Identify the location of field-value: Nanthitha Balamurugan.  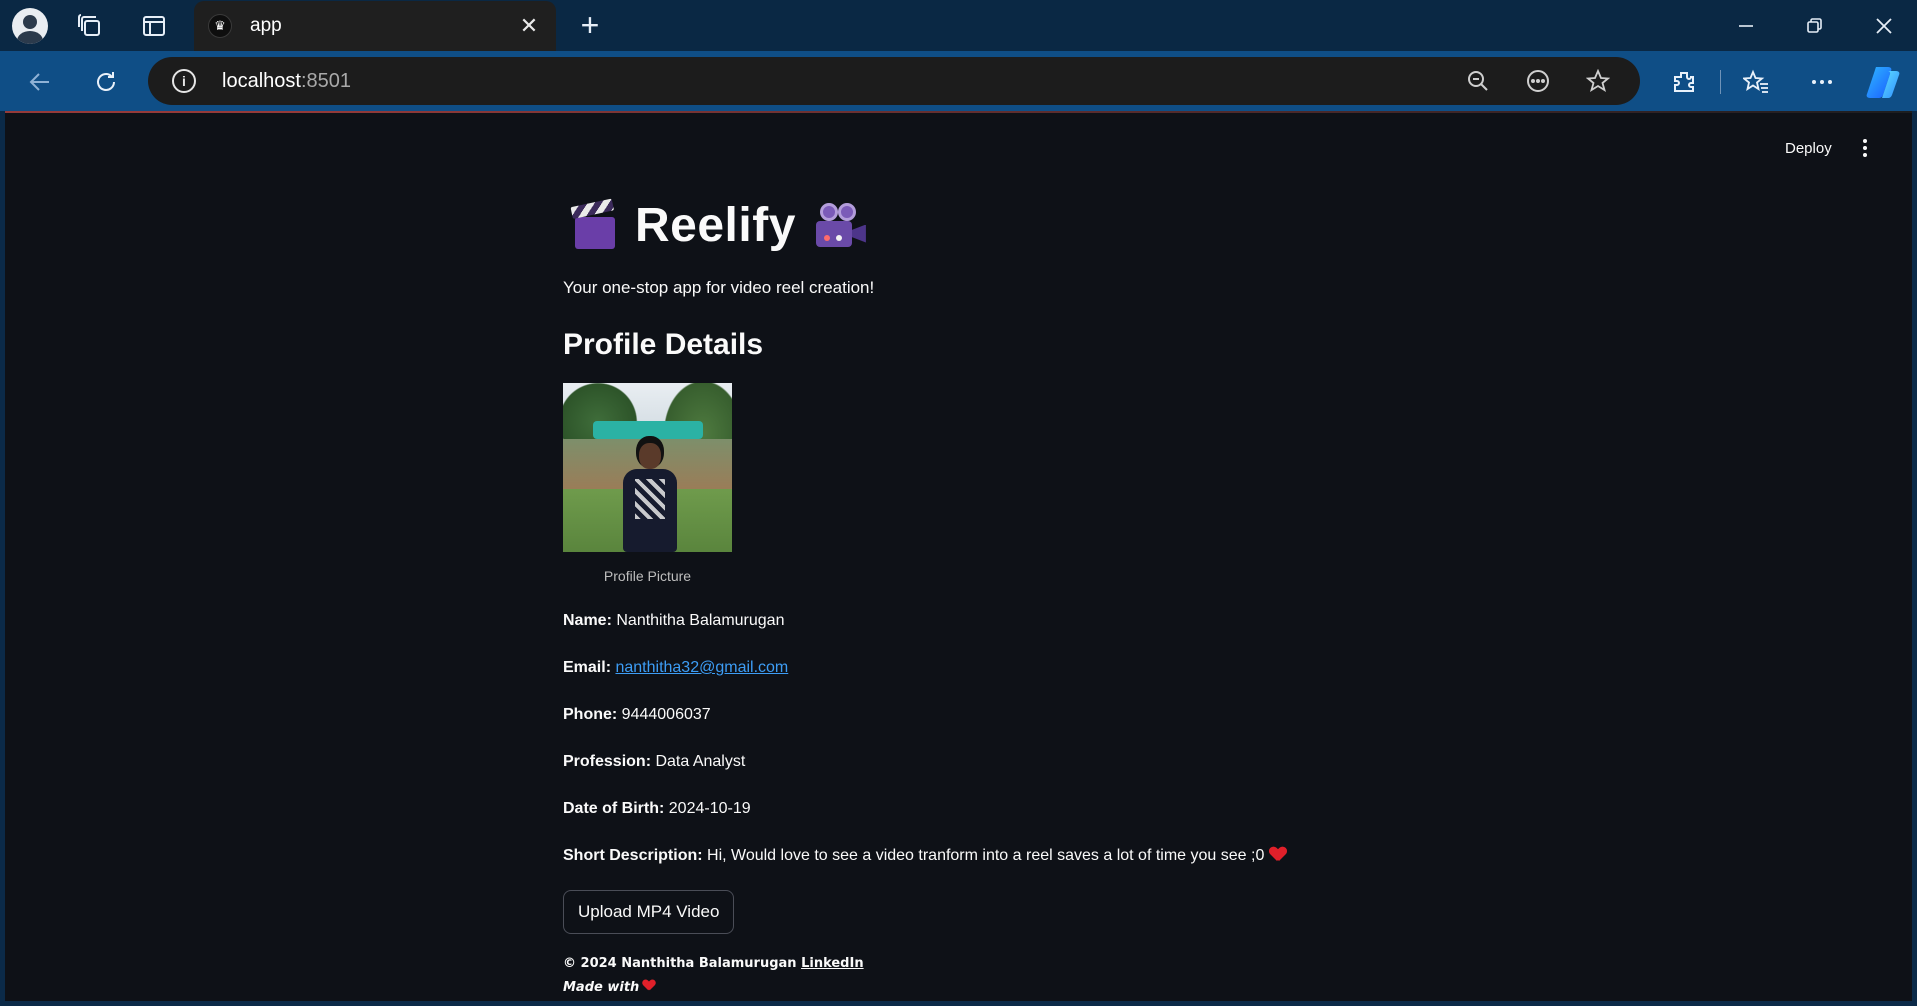
(700, 620).